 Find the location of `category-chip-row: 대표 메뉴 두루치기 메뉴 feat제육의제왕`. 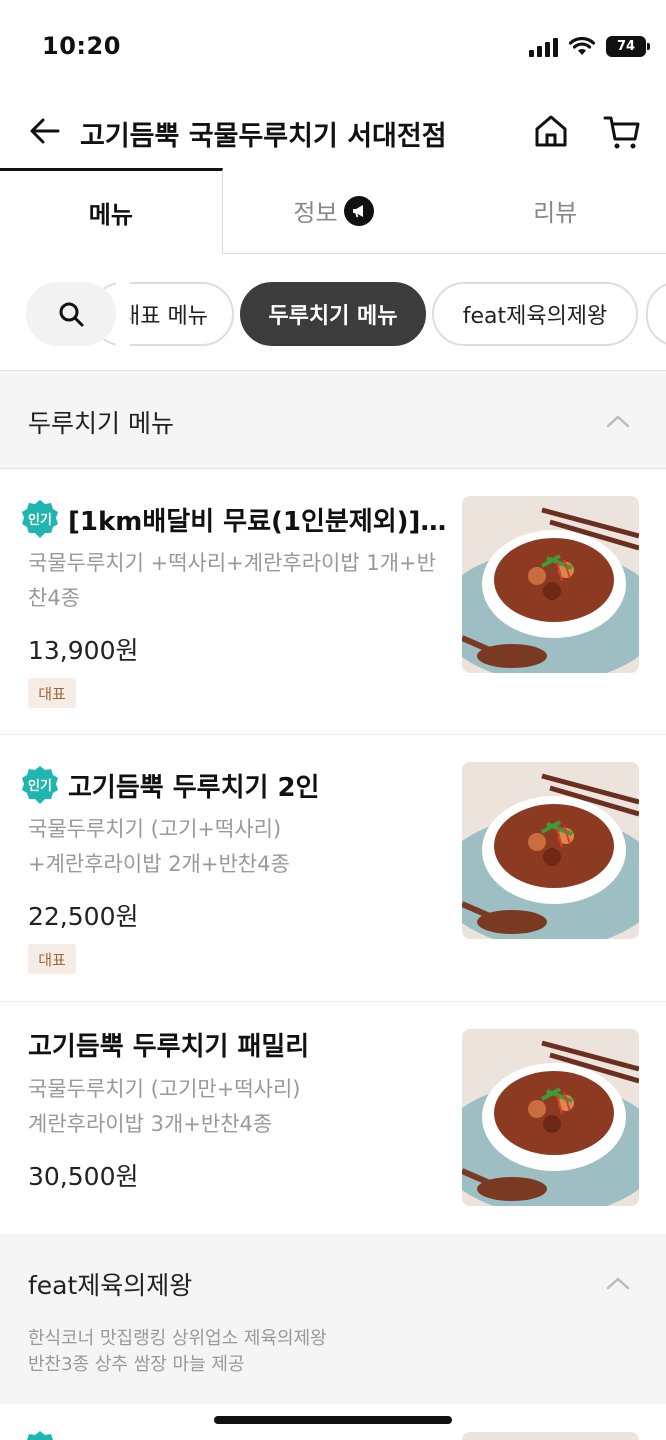

category-chip-row: 대표 메뉴 두루치기 메뉴 feat제육의제왕 is located at coordinates (333, 314).